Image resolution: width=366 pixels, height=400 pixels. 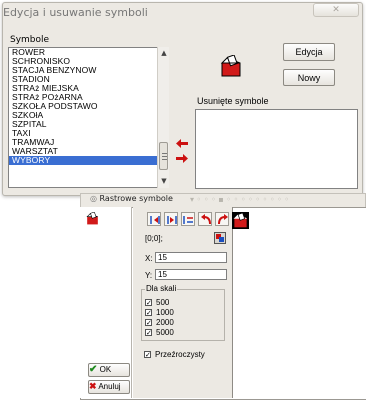 What do you see at coordinates (149, 258) in the screenshot?
I see `x-label: X:` at bounding box center [149, 258].